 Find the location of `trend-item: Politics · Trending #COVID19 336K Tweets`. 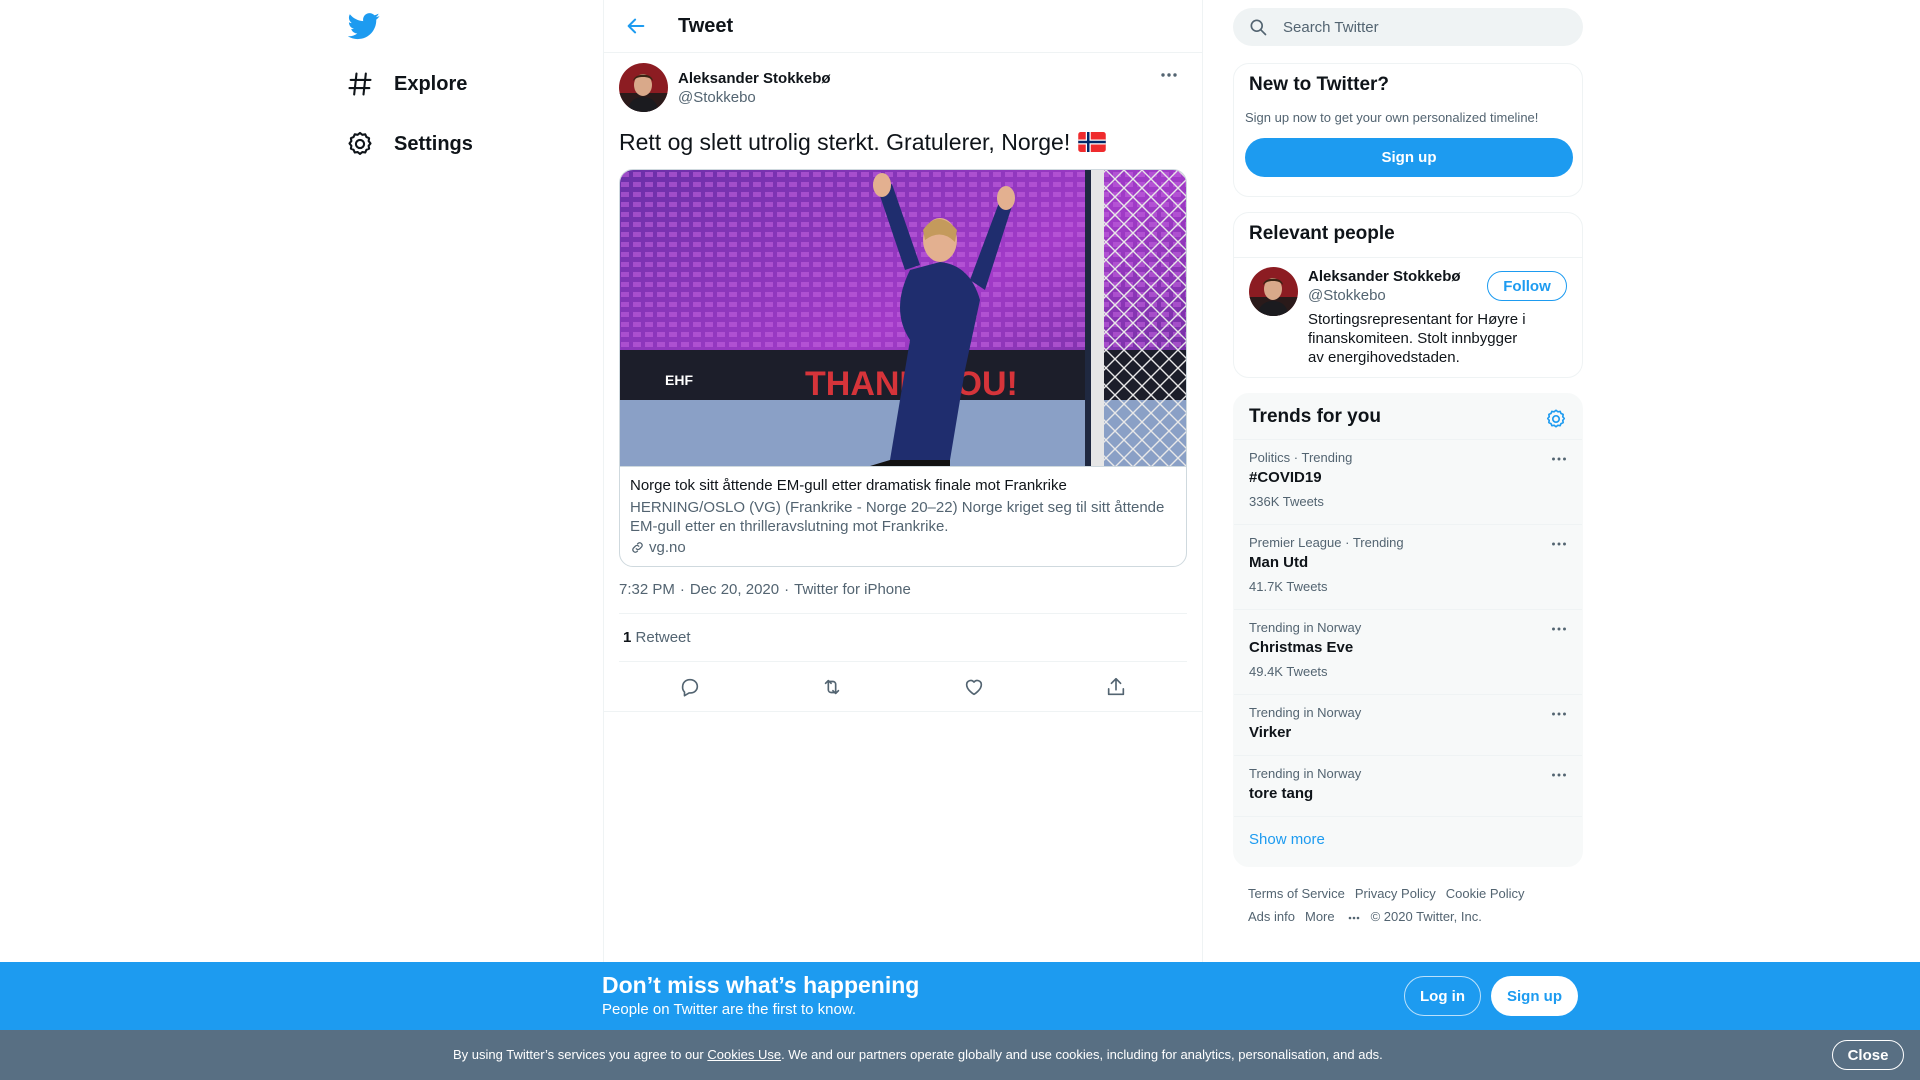

trend-item: Politics · Trending #COVID19 336K Tweets is located at coordinates (1408, 482).